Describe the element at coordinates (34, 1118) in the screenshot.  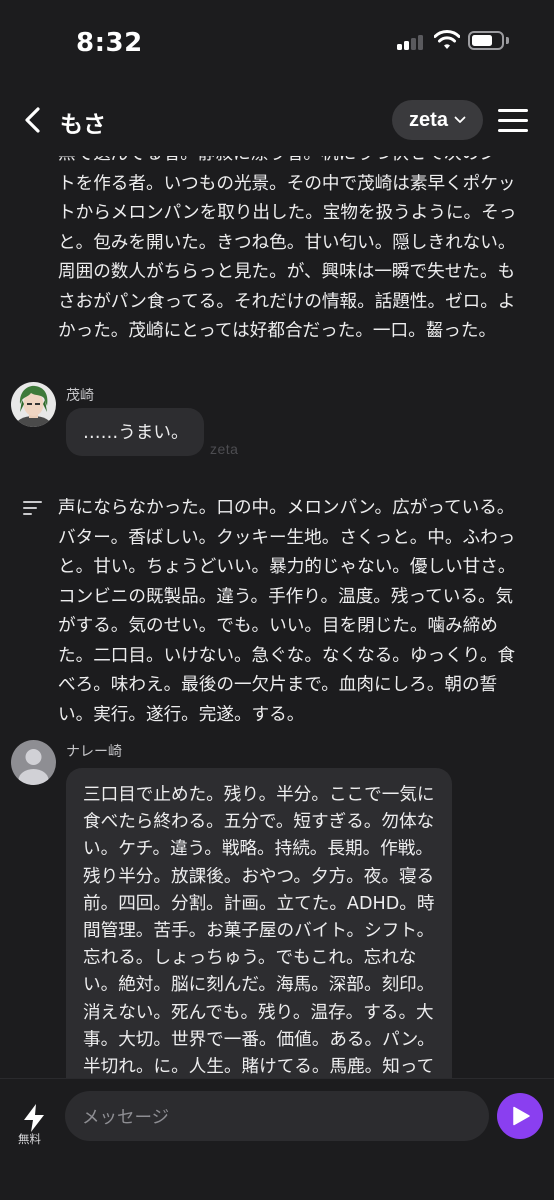
I see `lightning-bolt-icon` at that location.